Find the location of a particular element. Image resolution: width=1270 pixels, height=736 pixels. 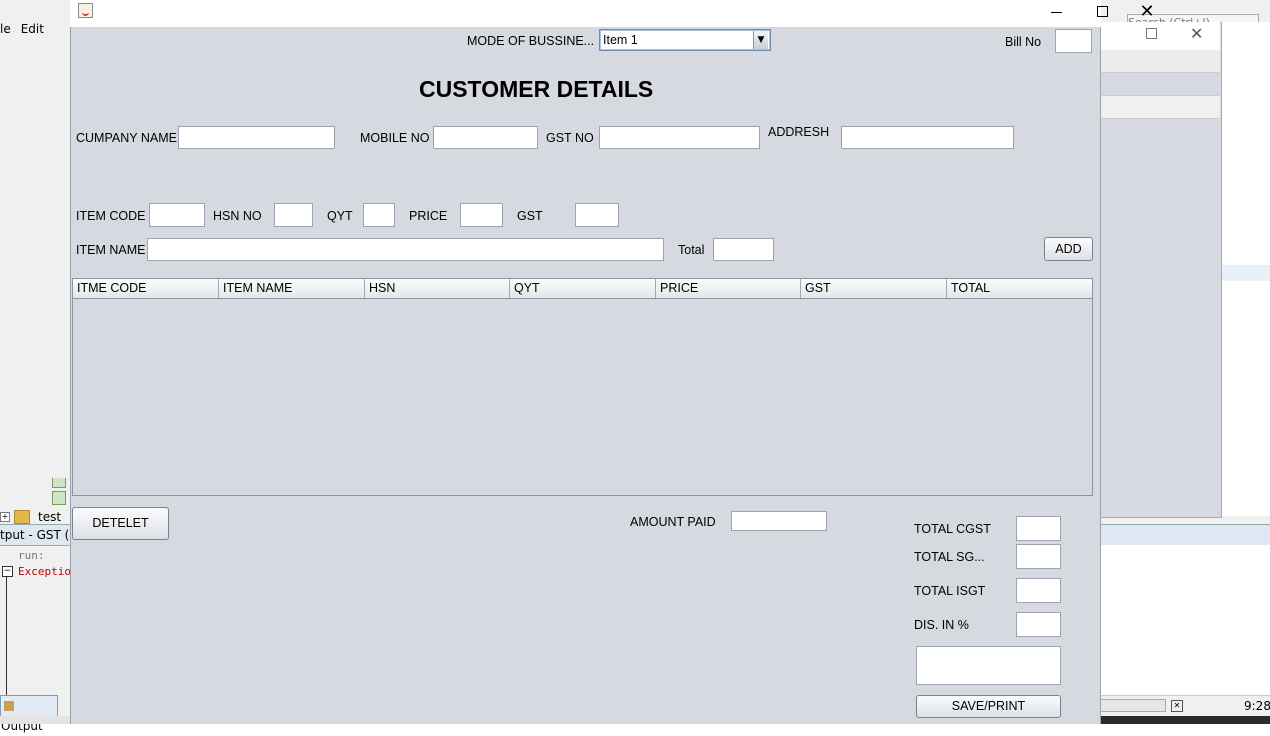

ide-menubar: le Edit is located at coordinates (27, 29).